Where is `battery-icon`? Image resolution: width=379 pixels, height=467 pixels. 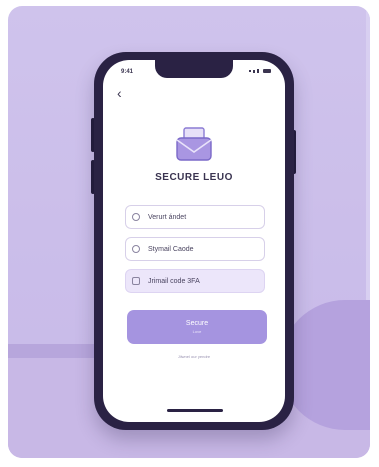
battery-icon is located at coordinates (267, 71).